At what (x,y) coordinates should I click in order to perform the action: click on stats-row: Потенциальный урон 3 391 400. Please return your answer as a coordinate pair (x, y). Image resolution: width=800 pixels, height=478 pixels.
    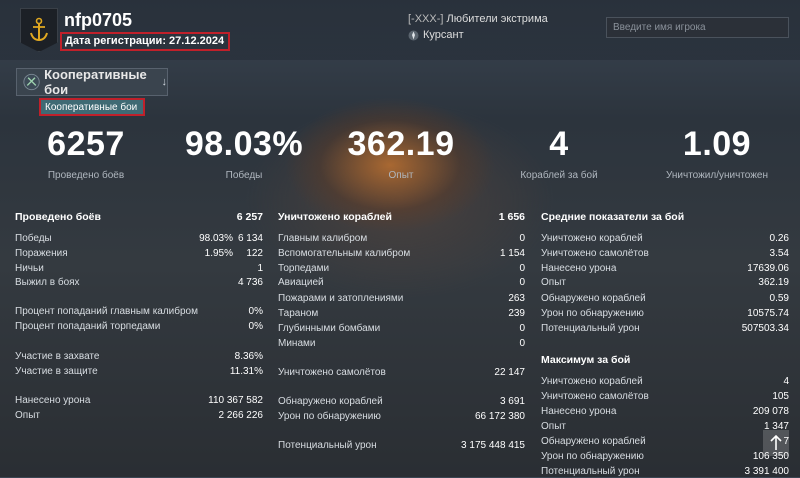
    Looking at the image, I should click on (665, 471).